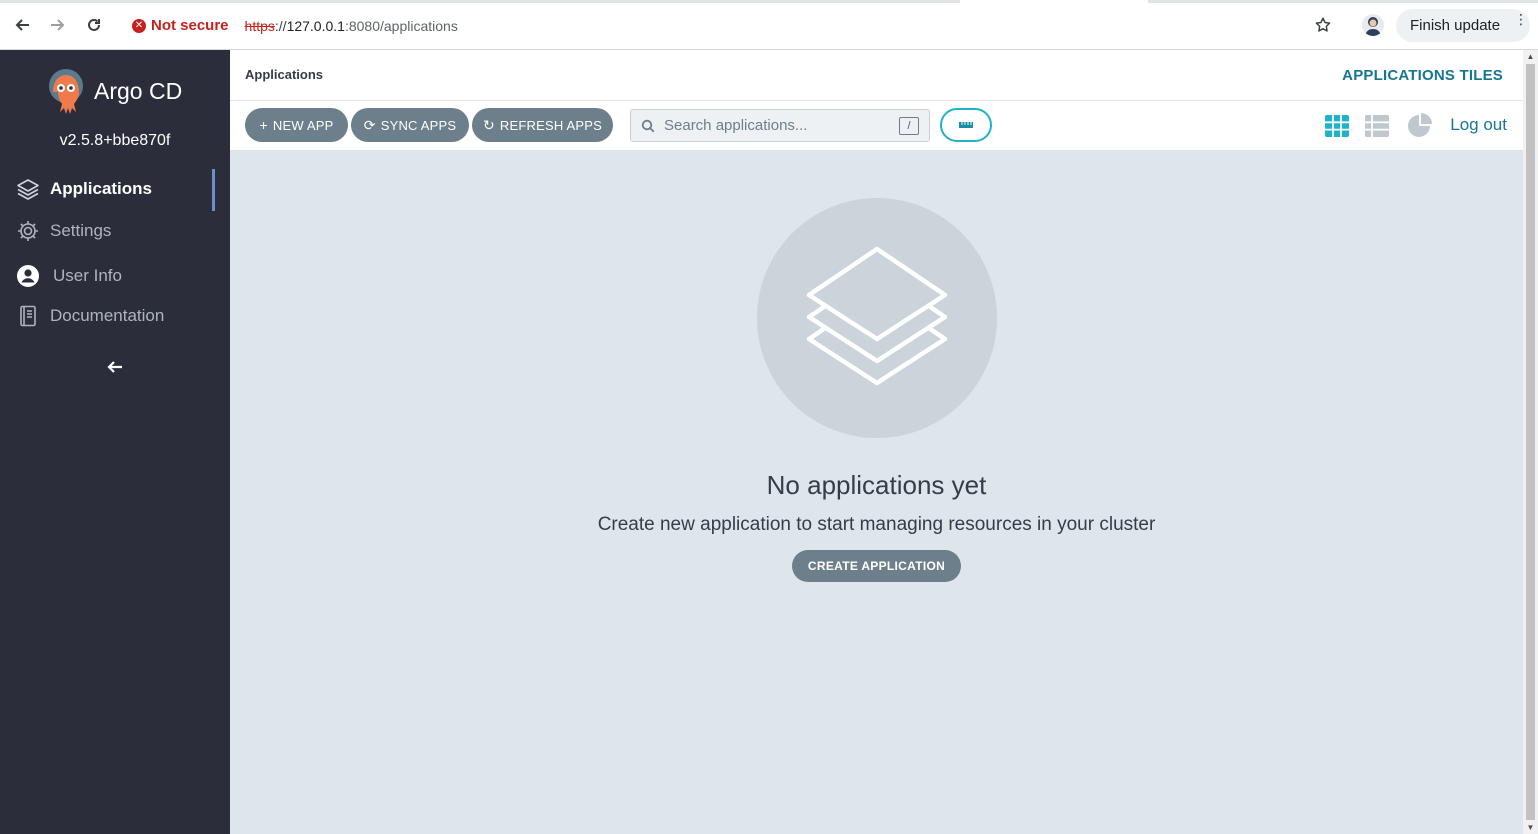 The width and height of the screenshot is (1538, 834). What do you see at coordinates (1521, 19) in the screenshot?
I see `kebab-menu-icon: ⋮` at bounding box center [1521, 19].